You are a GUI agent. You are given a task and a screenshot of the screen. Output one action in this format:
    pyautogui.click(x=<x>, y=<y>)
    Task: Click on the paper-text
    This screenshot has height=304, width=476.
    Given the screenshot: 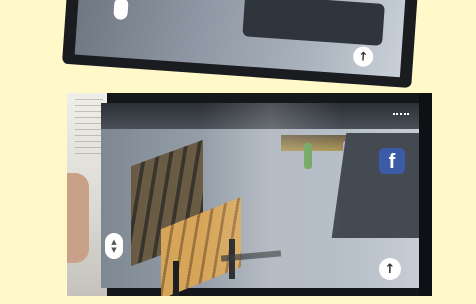 What is the action you would take?
    pyautogui.click(x=89, y=129)
    